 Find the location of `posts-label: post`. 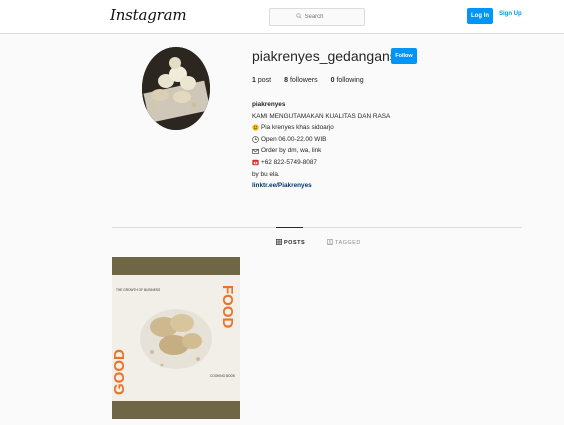

posts-label: post is located at coordinates (264, 80).